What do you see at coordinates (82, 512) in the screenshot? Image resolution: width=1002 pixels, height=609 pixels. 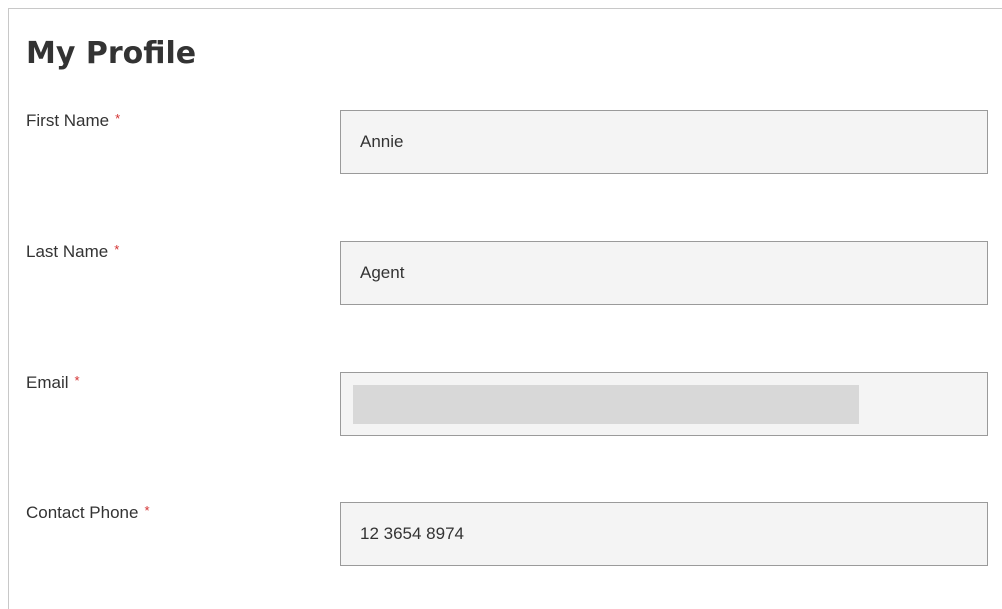 I see `contact-phone-label-text: Contact Phone` at bounding box center [82, 512].